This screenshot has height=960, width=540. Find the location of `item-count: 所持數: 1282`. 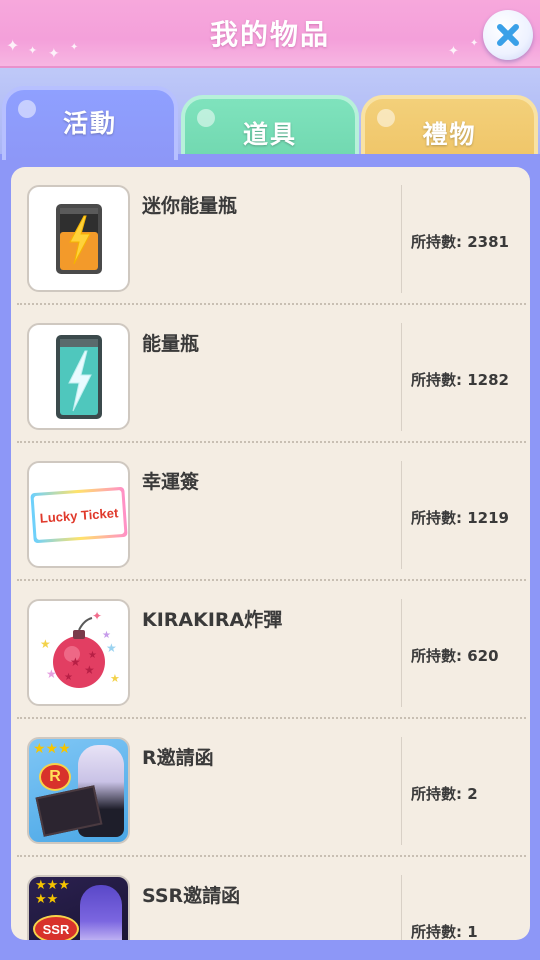

item-count: 所持數: 1282 is located at coordinates (460, 380).